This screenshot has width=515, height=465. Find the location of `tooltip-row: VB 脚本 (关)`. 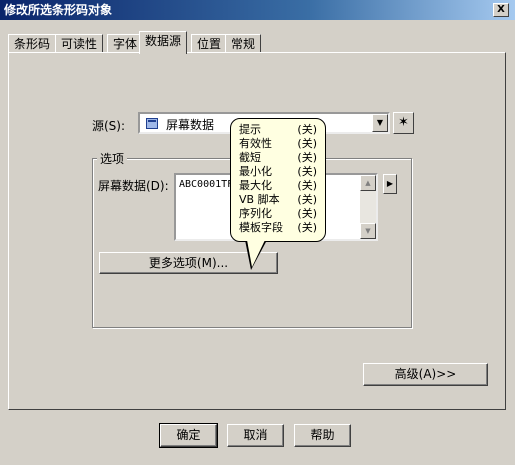

tooltip-row: VB 脚本 (关) is located at coordinates (278, 200).